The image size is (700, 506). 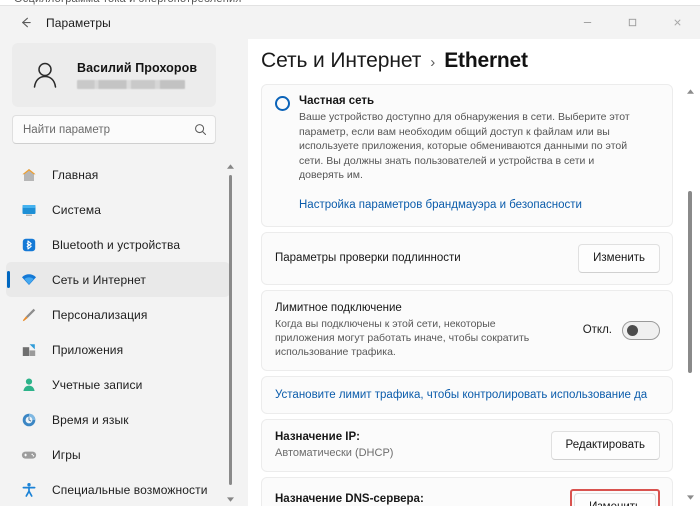 I want to click on auth-settings-card: Параметры проверки подлинности Изменить, so click(x=467, y=258).